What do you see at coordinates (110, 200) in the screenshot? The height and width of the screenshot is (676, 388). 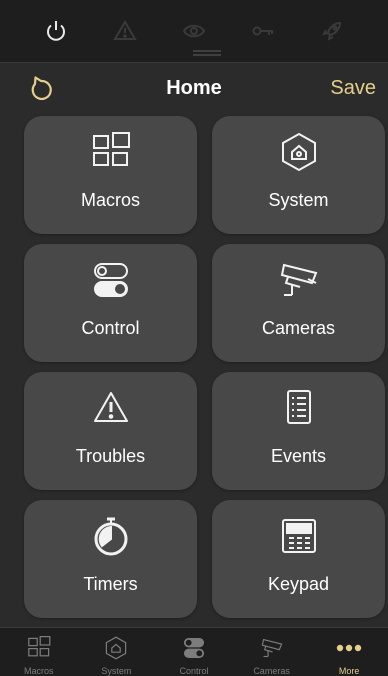 I see `tile-label: Macros` at bounding box center [110, 200].